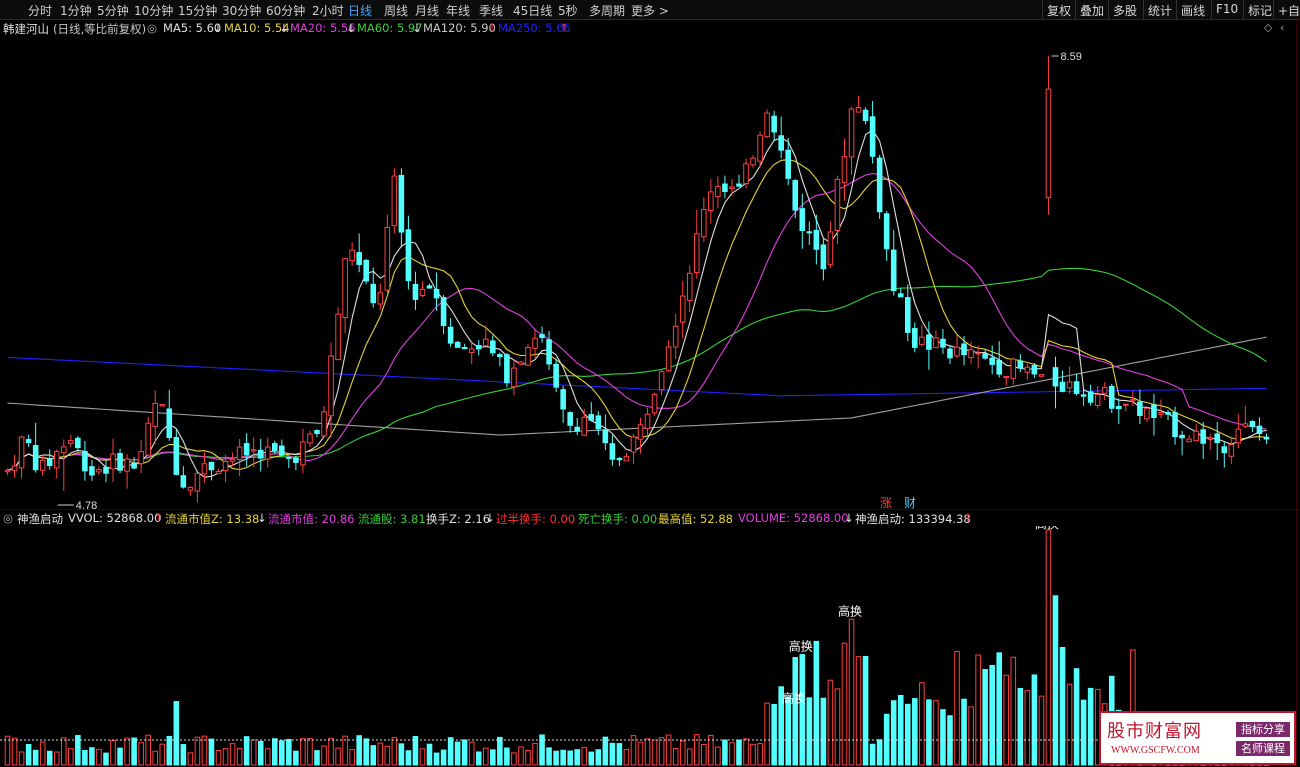  Describe the element at coordinates (76, 10) in the screenshot. I see `period-tab-1: 1分钟` at that location.